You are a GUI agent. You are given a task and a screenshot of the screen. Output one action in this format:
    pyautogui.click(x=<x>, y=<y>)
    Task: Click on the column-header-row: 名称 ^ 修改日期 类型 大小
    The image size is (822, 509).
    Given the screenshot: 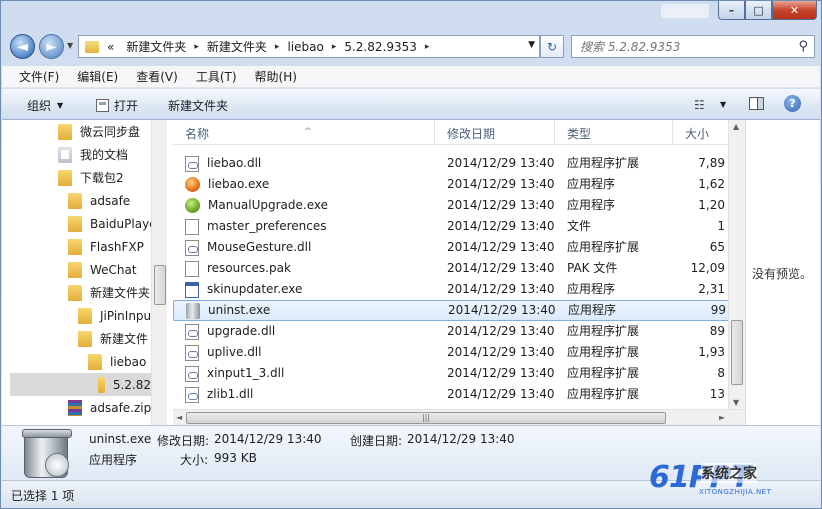 What is the action you would take?
    pyautogui.click(x=459, y=132)
    